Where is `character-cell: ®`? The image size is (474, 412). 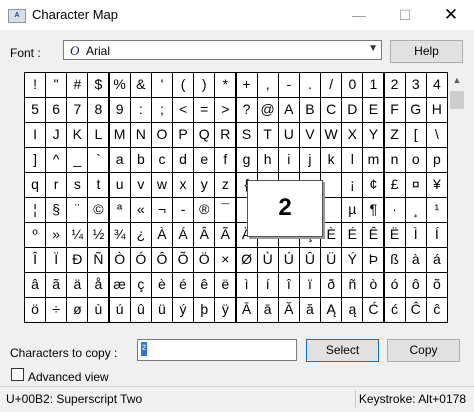
character-cell: ® is located at coordinates (204, 210).